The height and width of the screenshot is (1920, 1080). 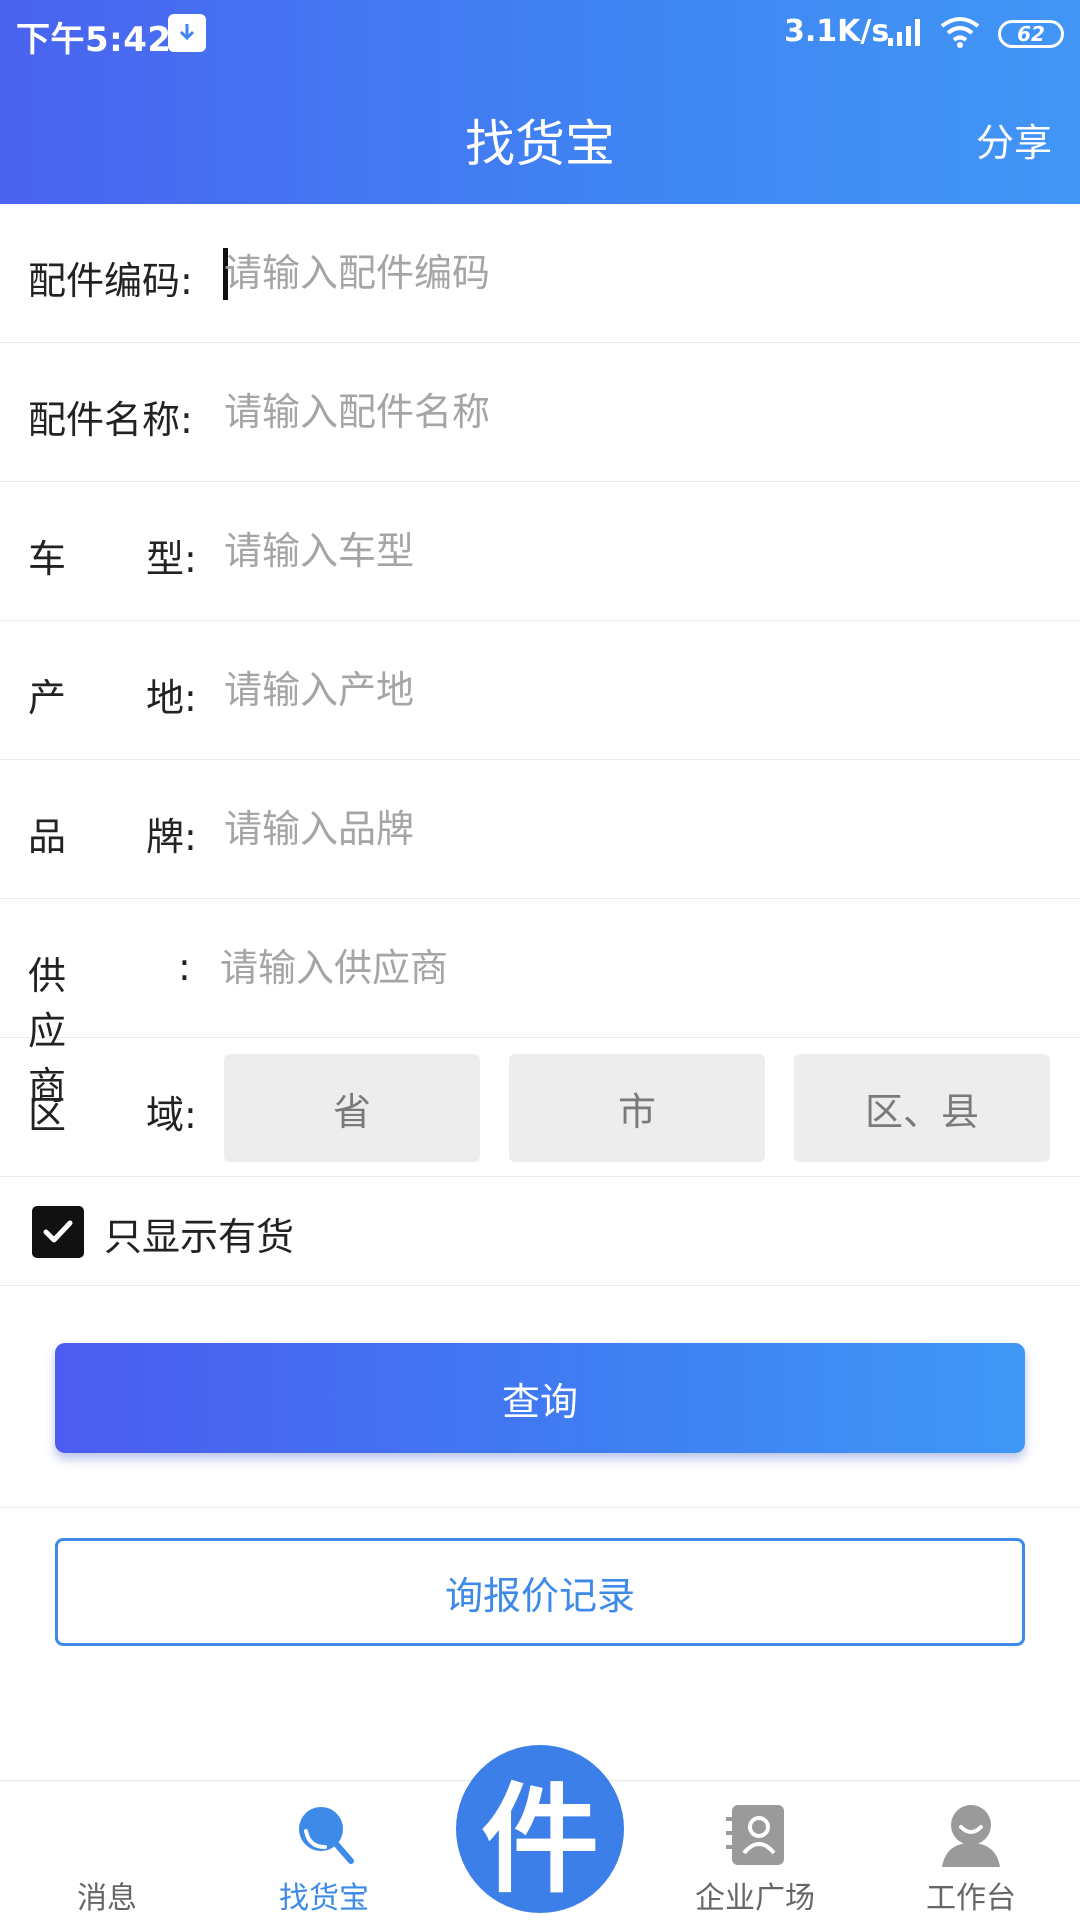 I want to click on nav-item-workbench: 工作台, so click(x=971, y=1850).